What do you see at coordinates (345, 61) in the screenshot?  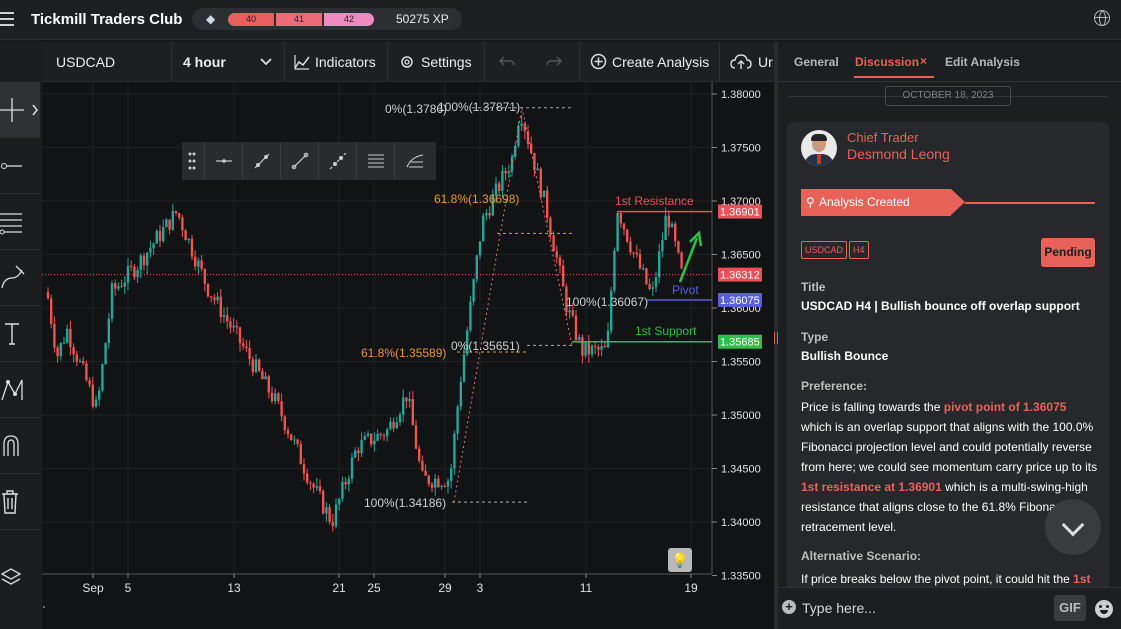 I see `indicators-button: Indicators` at bounding box center [345, 61].